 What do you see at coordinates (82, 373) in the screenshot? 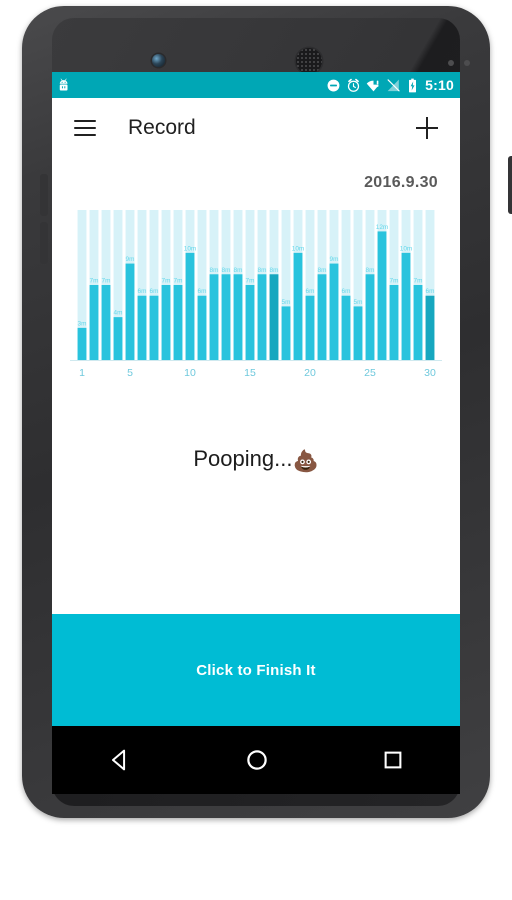
I see `x-tick-label: 1` at bounding box center [82, 373].